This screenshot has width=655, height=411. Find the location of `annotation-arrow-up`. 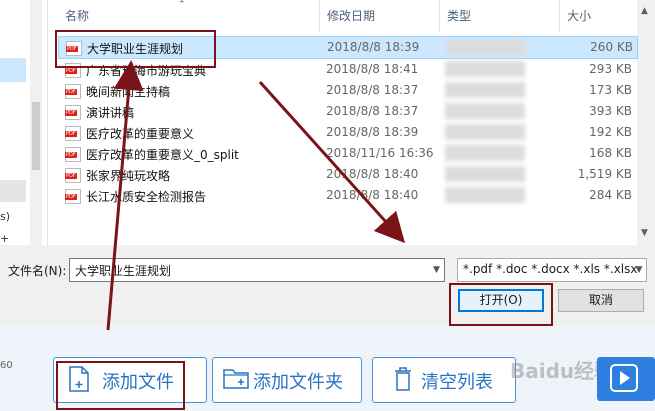

annotation-arrow-up is located at coordinates (125, 195).